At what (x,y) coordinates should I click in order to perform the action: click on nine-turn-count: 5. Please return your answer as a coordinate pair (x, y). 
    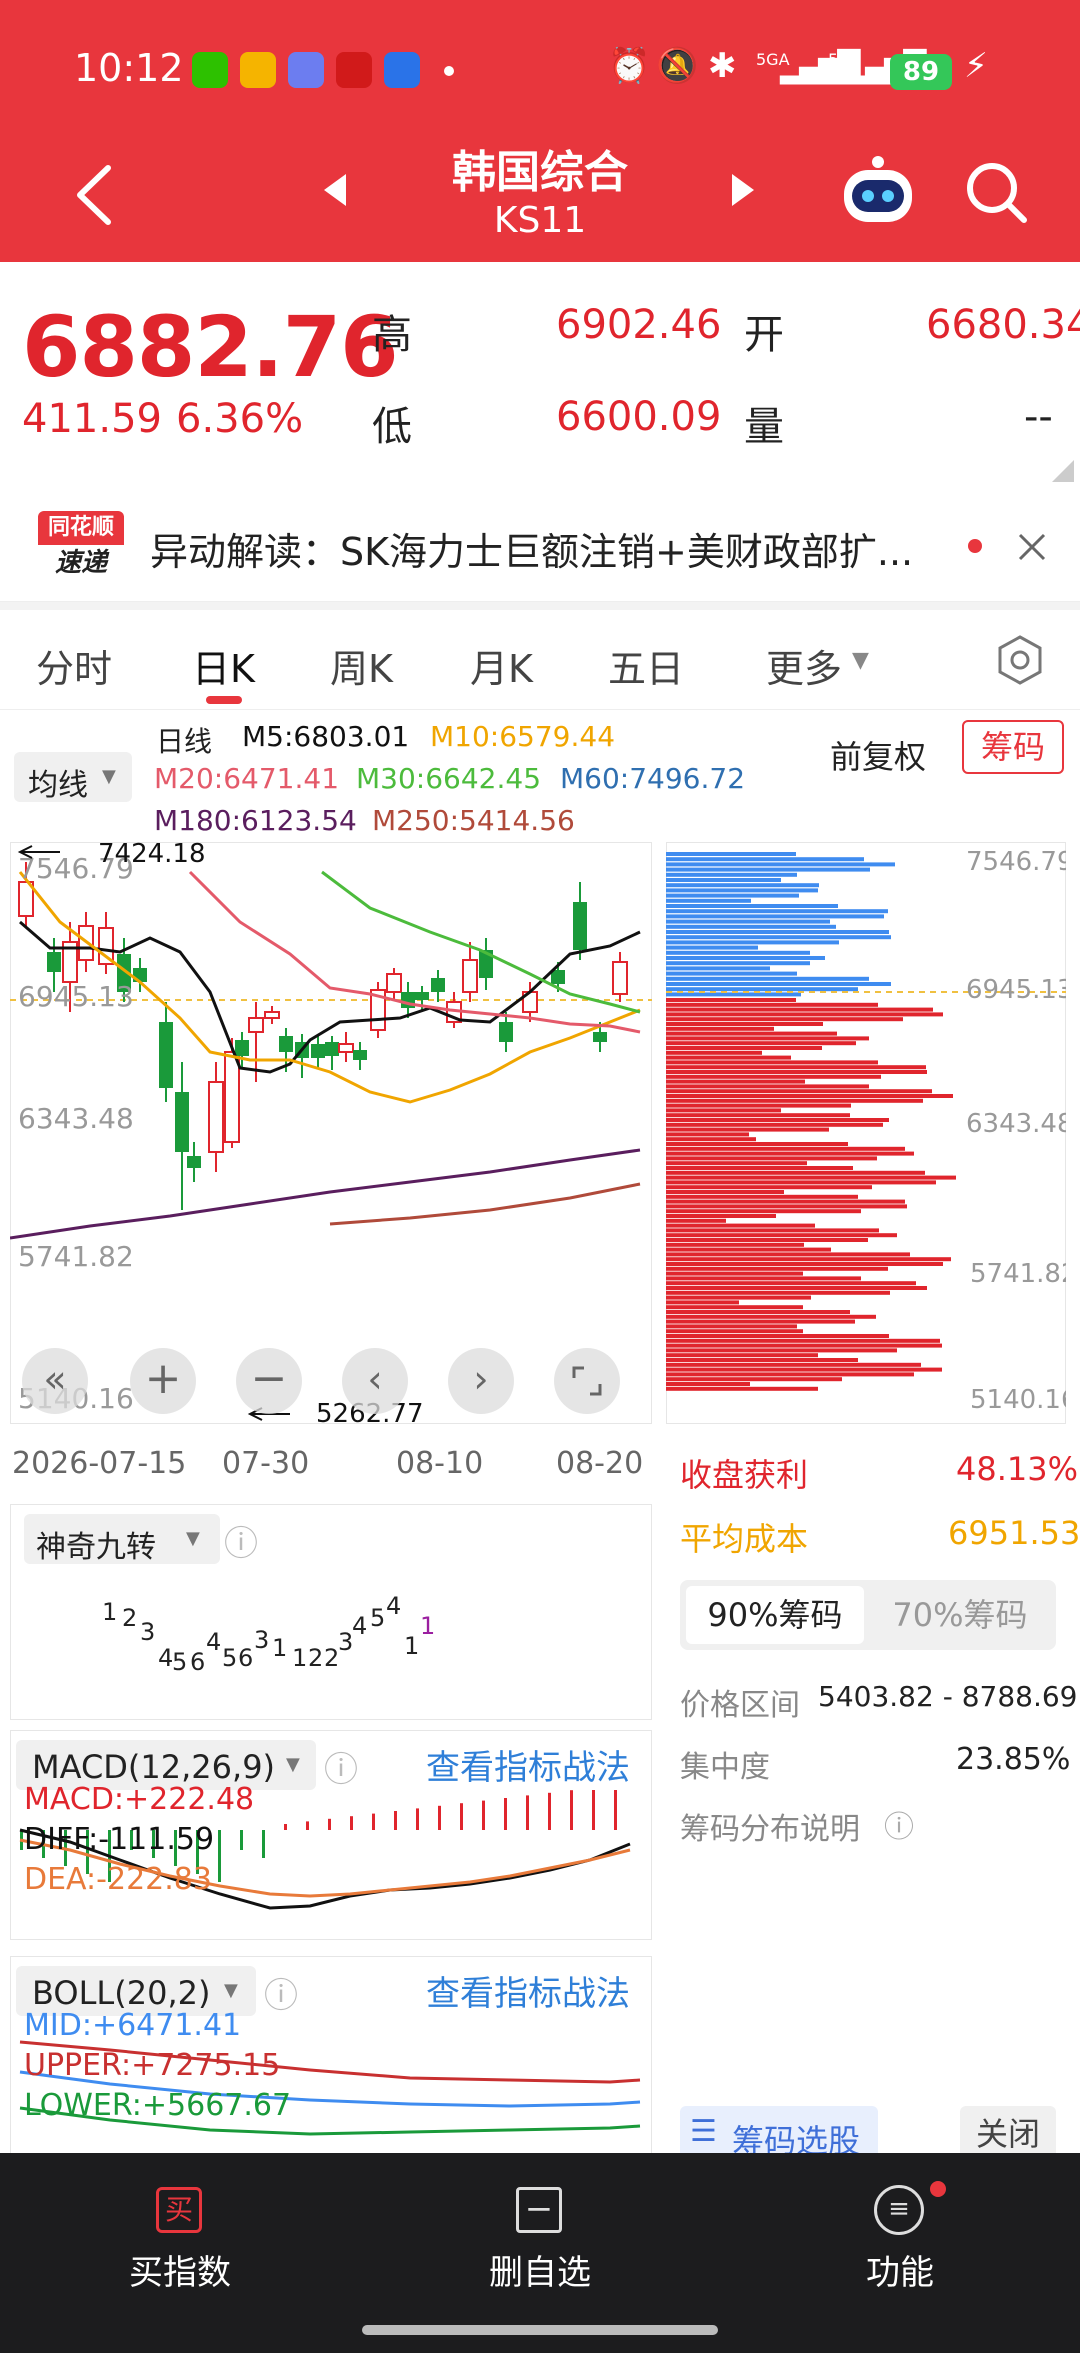
    Looking at the image, I should click on (229, 1658).